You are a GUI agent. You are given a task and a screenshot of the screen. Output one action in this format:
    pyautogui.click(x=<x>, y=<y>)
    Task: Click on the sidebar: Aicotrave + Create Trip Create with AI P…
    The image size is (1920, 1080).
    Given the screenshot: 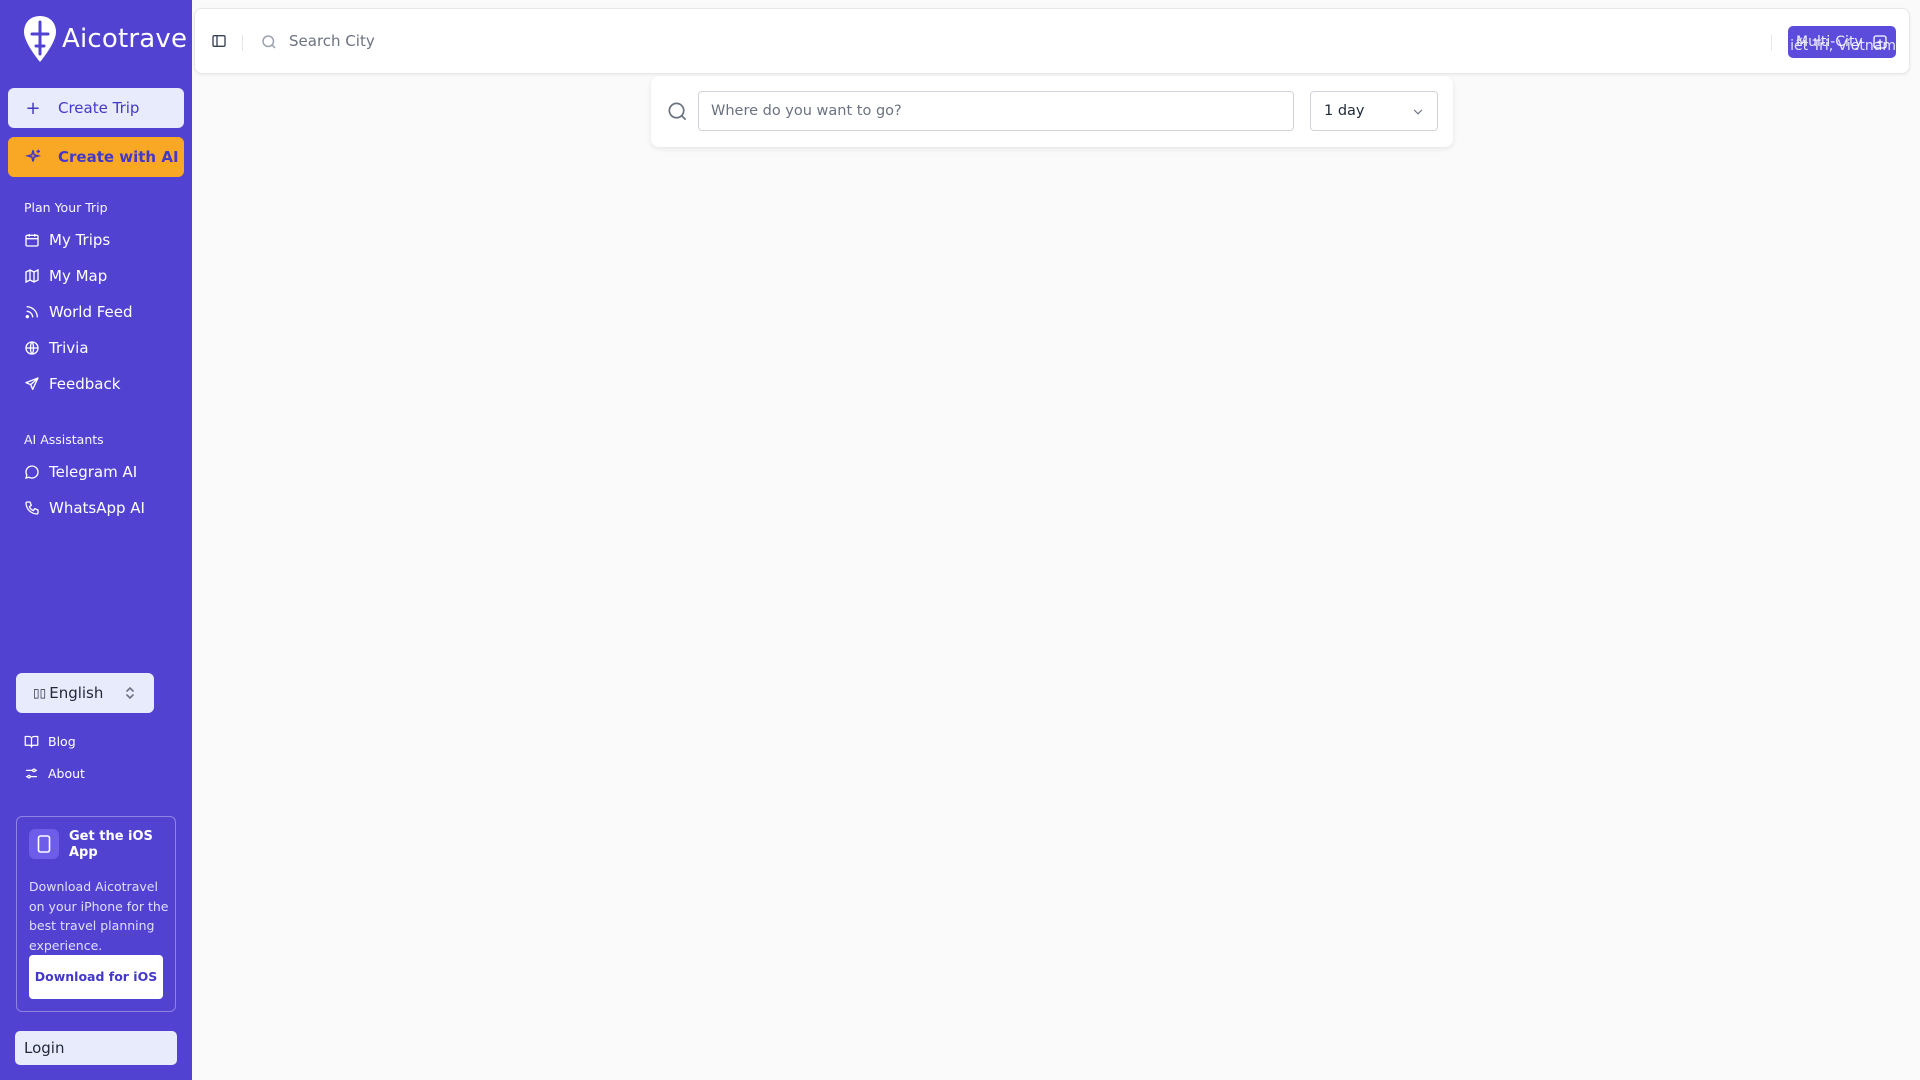 What is the action you would take?
    pyautogui.click(x=96, y=540)
    